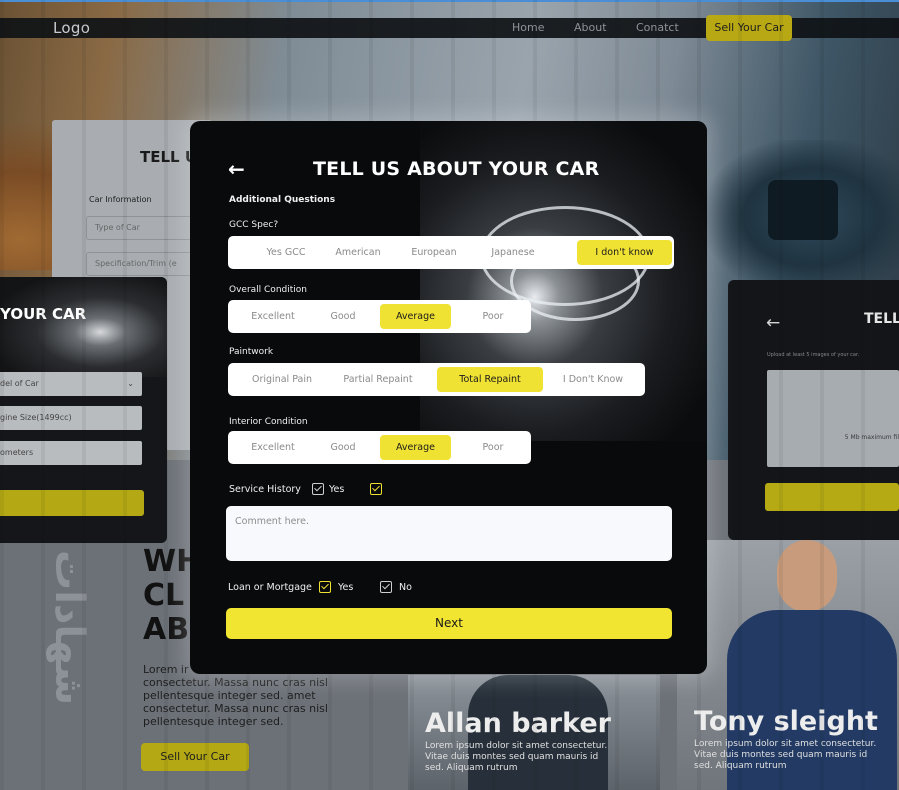 The image size is (899, 790). What do you see at coordinates (590, 27) in the screenshot?
I see `nav-link-about: About` at bounding box center [590, 27].